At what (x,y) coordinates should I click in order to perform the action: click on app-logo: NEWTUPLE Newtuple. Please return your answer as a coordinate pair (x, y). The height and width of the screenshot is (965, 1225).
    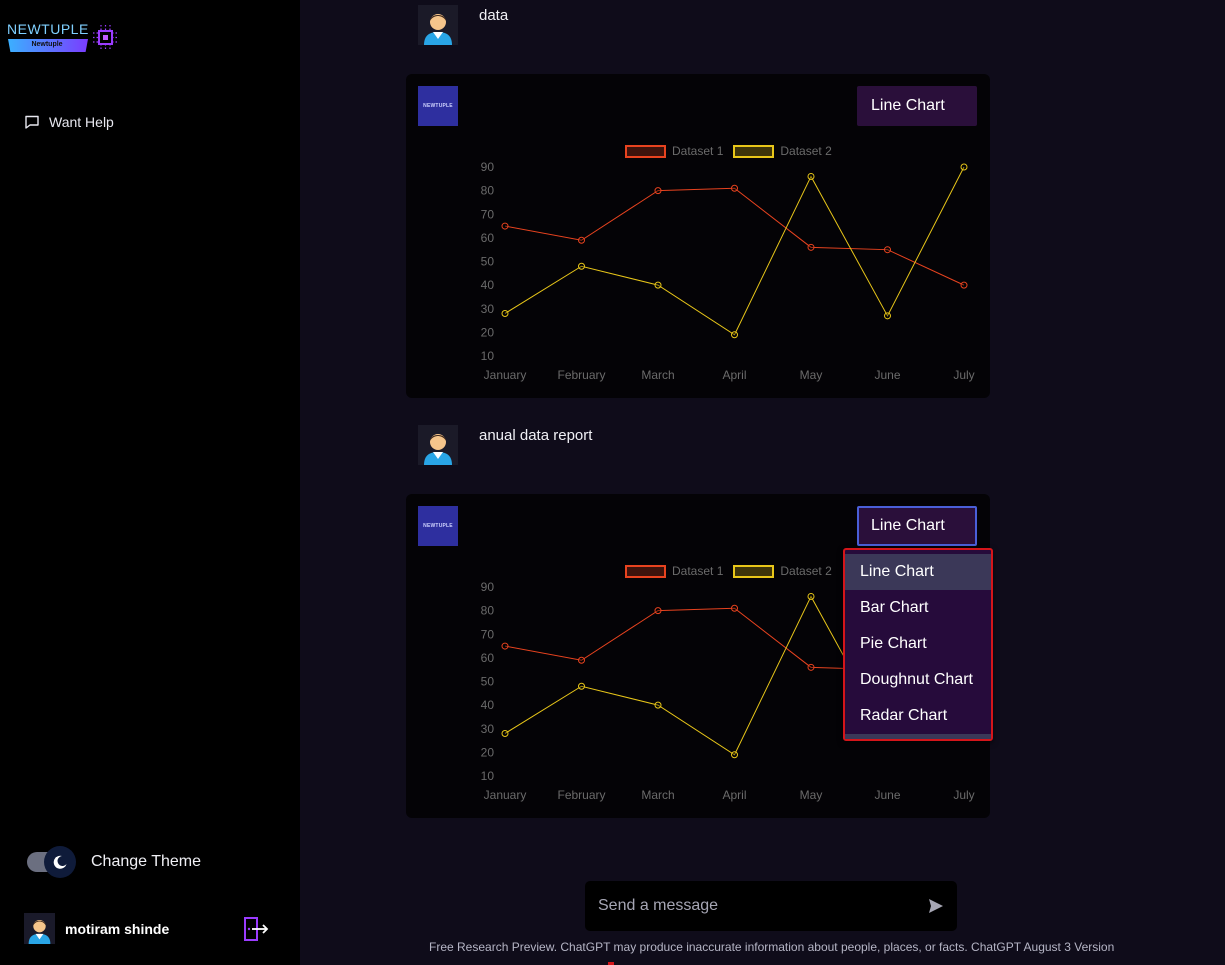
    Looking at the image, I should click on (64, 38).